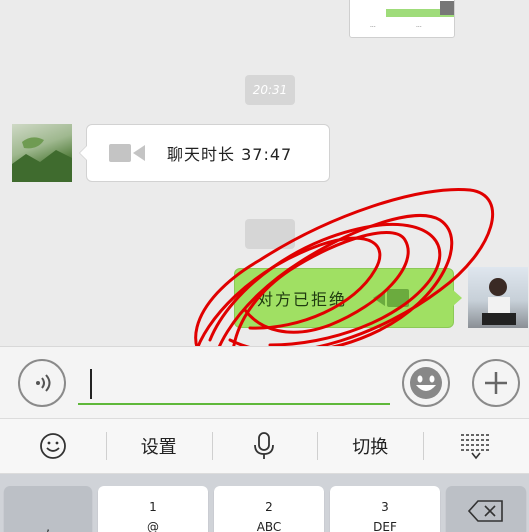 Image resolution: width=529 pixels, height=532 pixels. I want to click on timestamp-divider-obscured, so click(270, 234).